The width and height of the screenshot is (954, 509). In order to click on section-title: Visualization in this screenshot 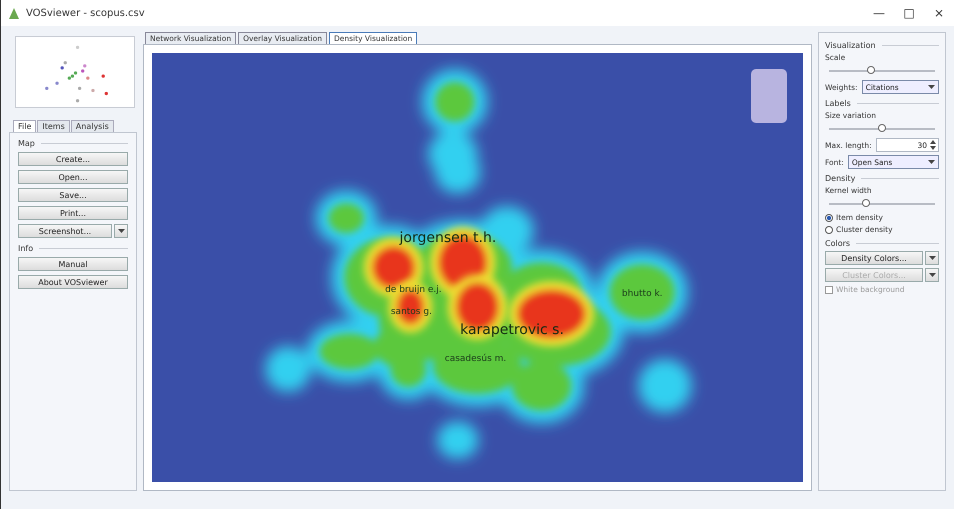, I will do `click(850, 45)`.